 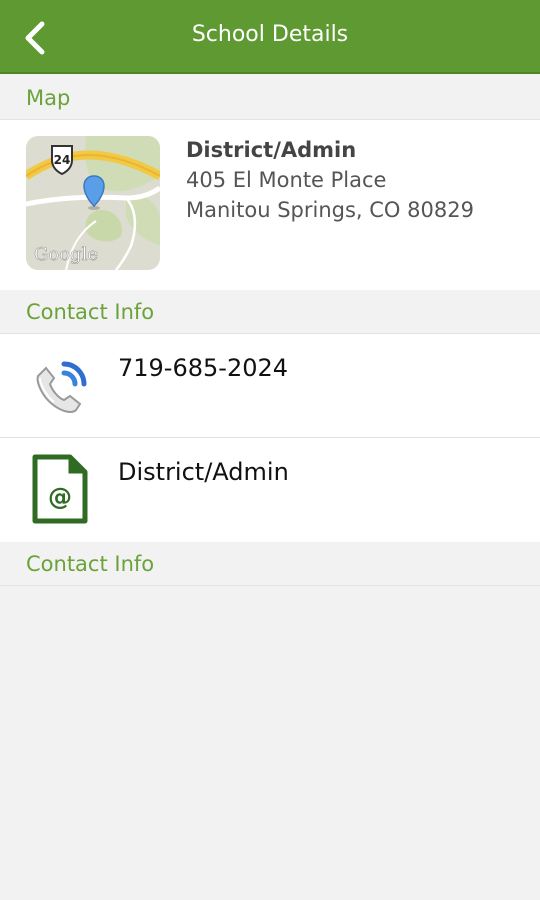 I want to click on phone-icon, so click(x=61, y=385).